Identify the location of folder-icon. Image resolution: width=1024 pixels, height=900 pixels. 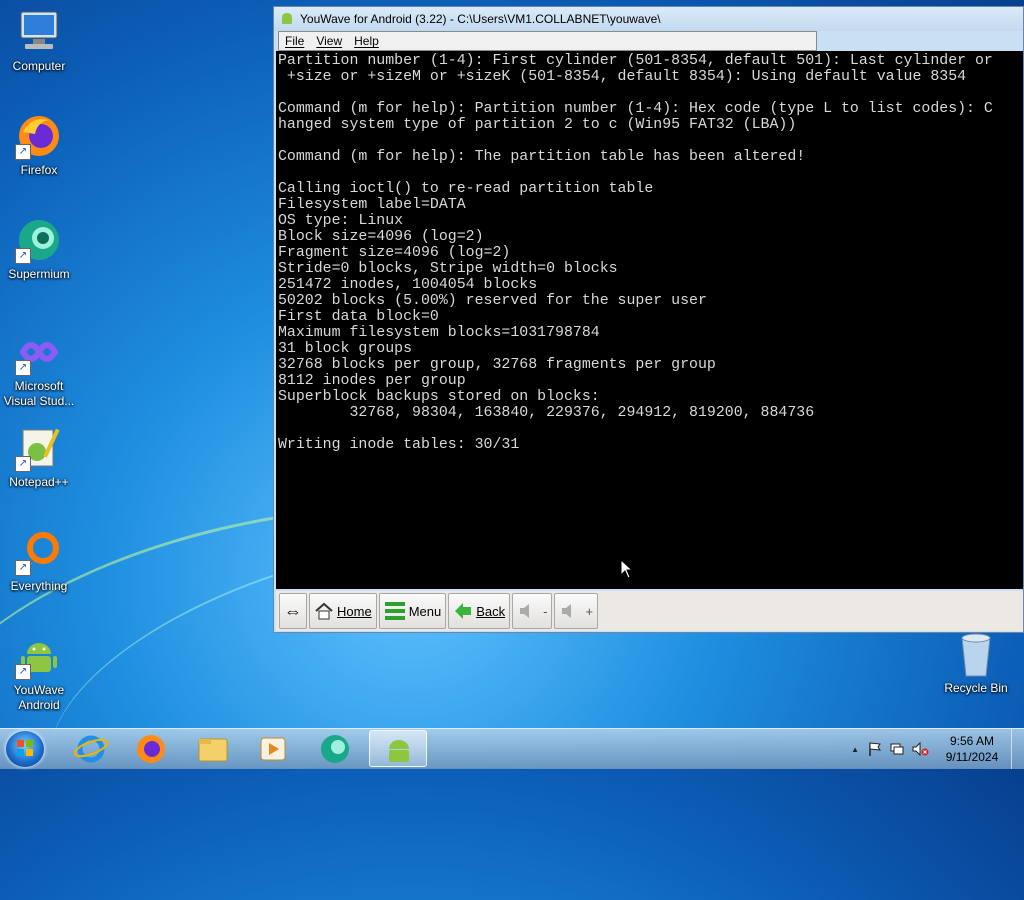
(213, 750).